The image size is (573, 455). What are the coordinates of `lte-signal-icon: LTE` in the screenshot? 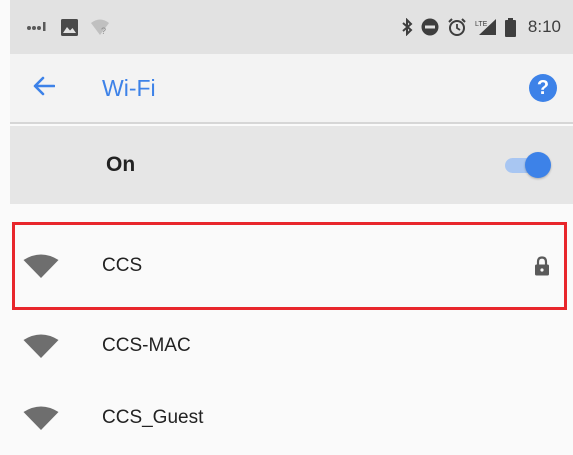 It's located at (486, 27).